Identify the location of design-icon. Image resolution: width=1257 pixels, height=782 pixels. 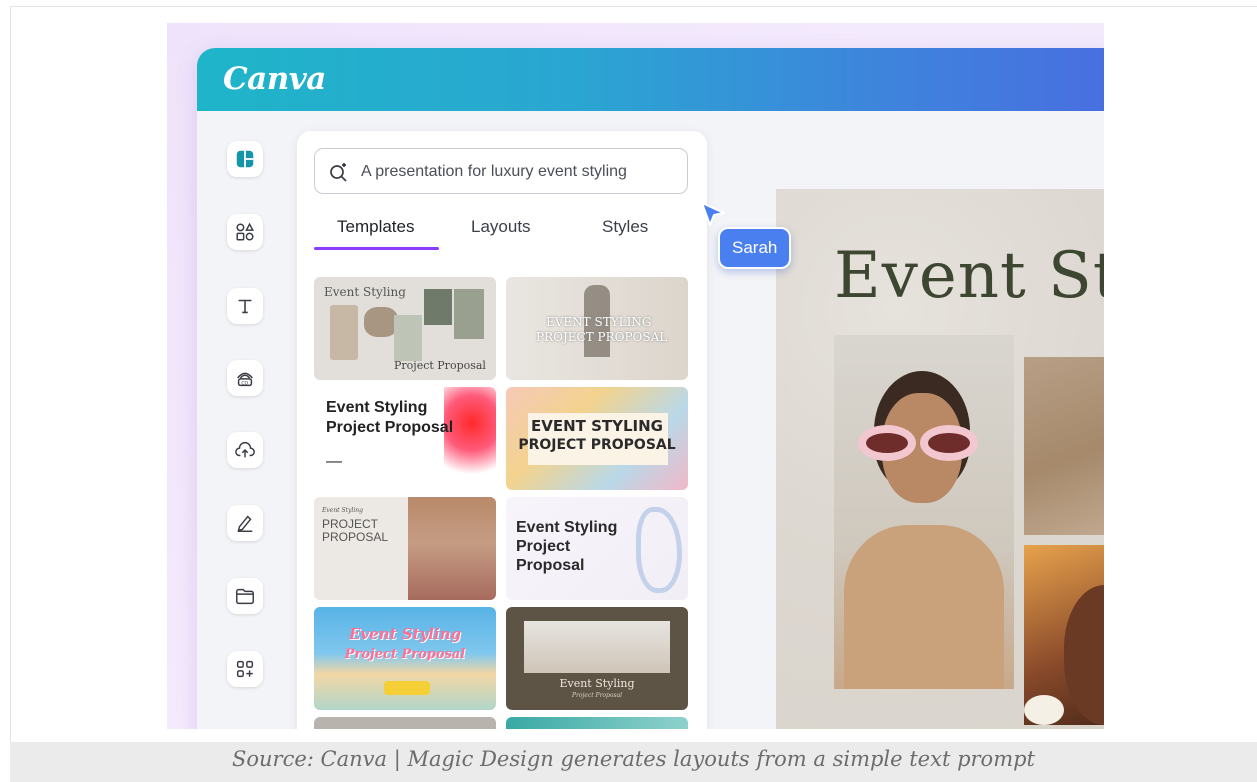
(245, 159).